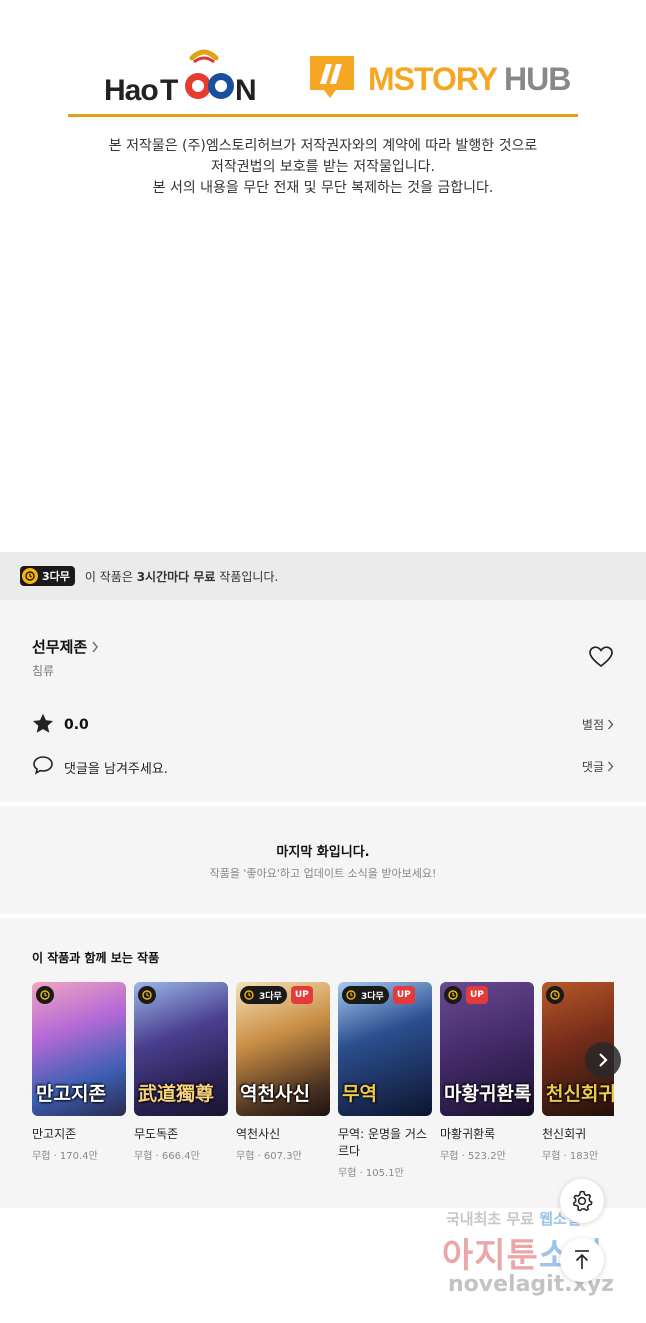 This screenshot has width=646, height=1323. I want to click on comment-link-label: 댓글, so click(592, 767).